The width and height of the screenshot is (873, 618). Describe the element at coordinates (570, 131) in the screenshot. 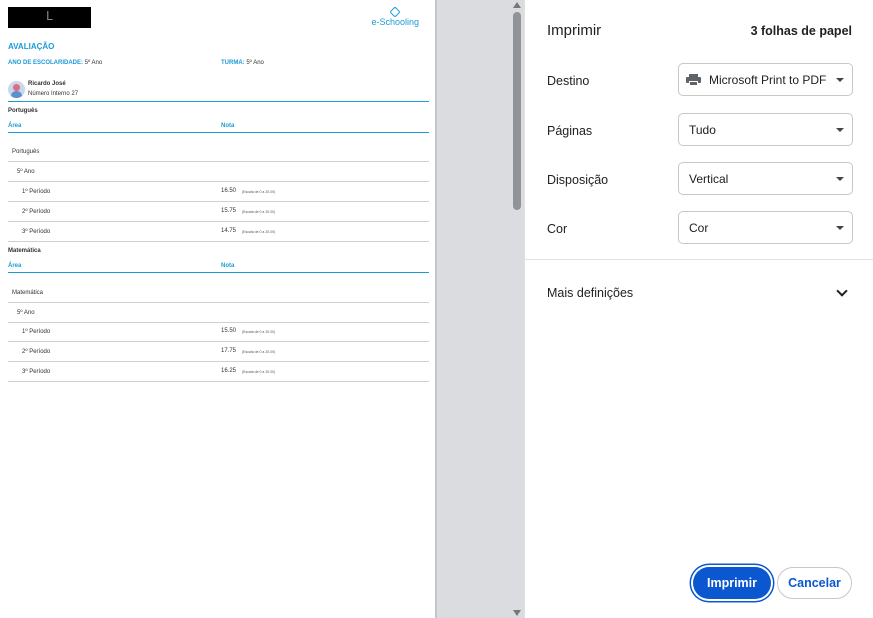

I see `pages-label: Páginas` at that location.